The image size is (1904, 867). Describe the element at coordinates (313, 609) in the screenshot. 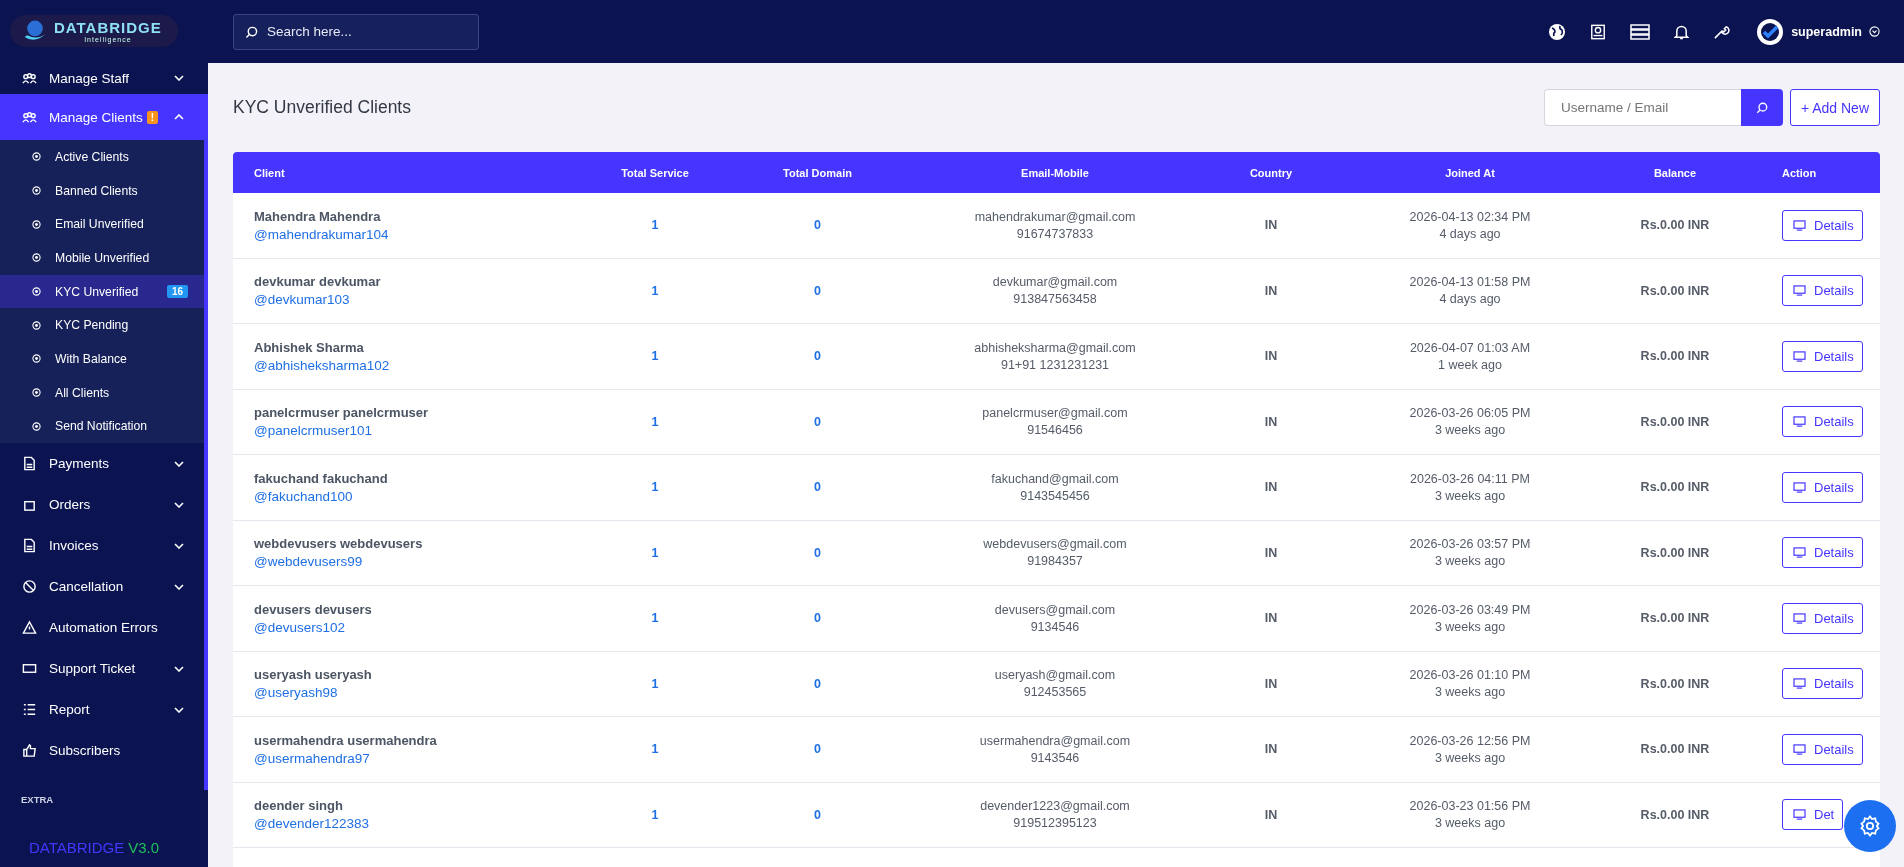

I see `client-name: devusers devusers` at that location.